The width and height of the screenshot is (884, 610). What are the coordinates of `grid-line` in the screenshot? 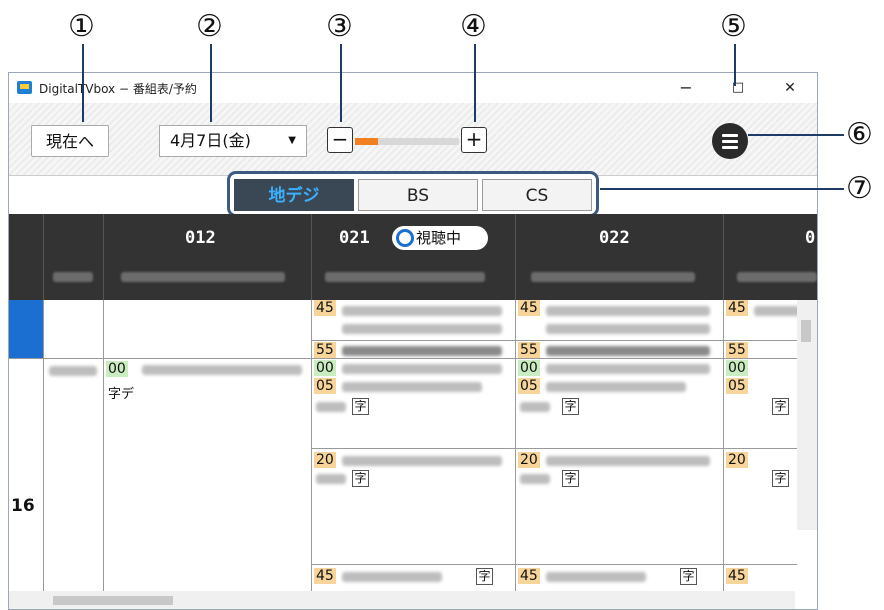 It's located at (43, 454).